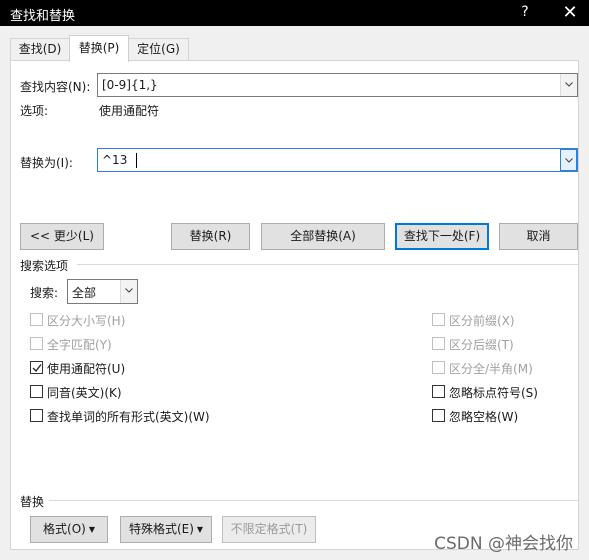  Describe the element at coordinates (79, 345) in the screenshot. I see `whole-word-label: 全字匹配(Y)` at that location.